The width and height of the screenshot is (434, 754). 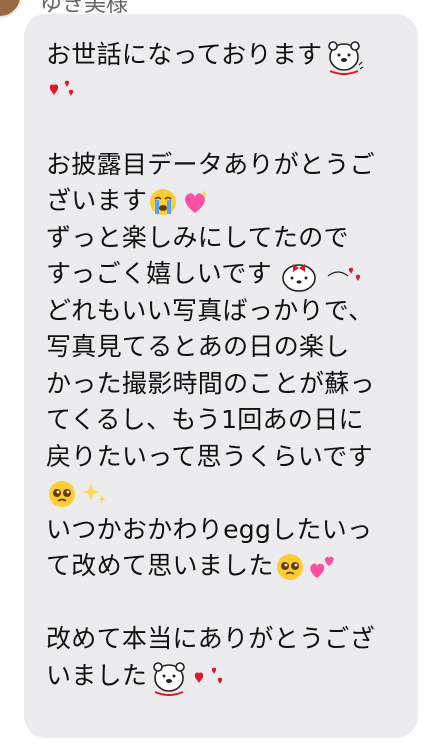 What do you see at coordinates (223, 201) in the screenshot?
I see `message-line: ざいます` at bounding box center [223, 201].